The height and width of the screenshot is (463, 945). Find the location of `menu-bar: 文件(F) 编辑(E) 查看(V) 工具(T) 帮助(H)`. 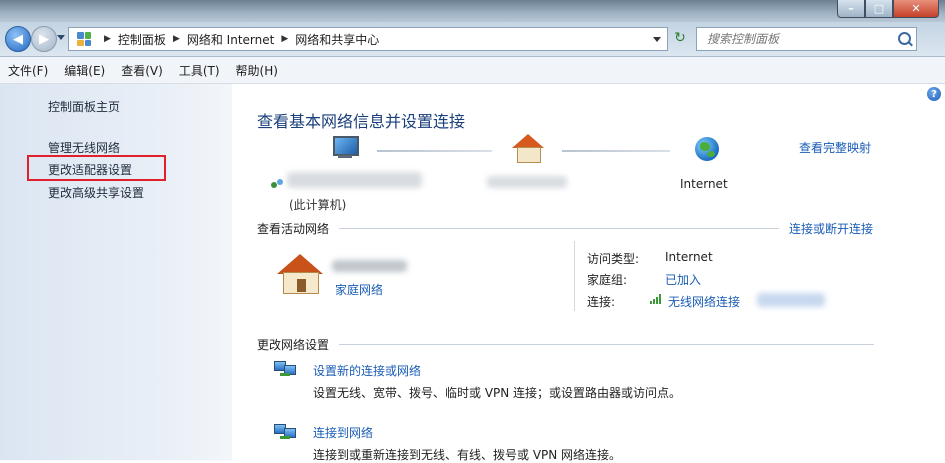

menu-bar: 文件(F) 编辑(E) 查看(V) 工具(T) 帮助(H) is located at coordinates (472, 70).